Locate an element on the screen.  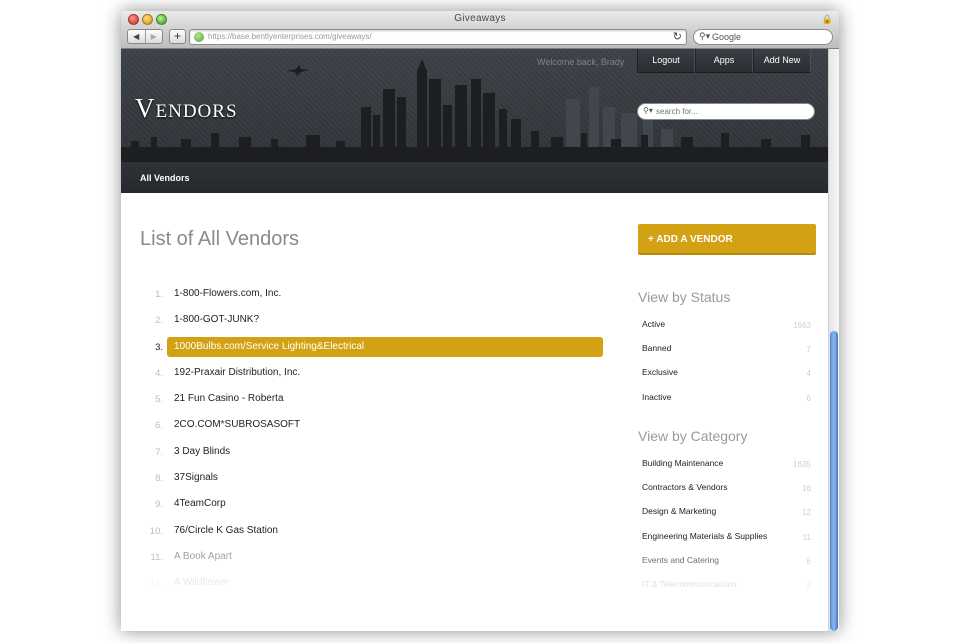
list-item: 2. 1-800-GOT-JUNK? is located at coordinates (371, 323).